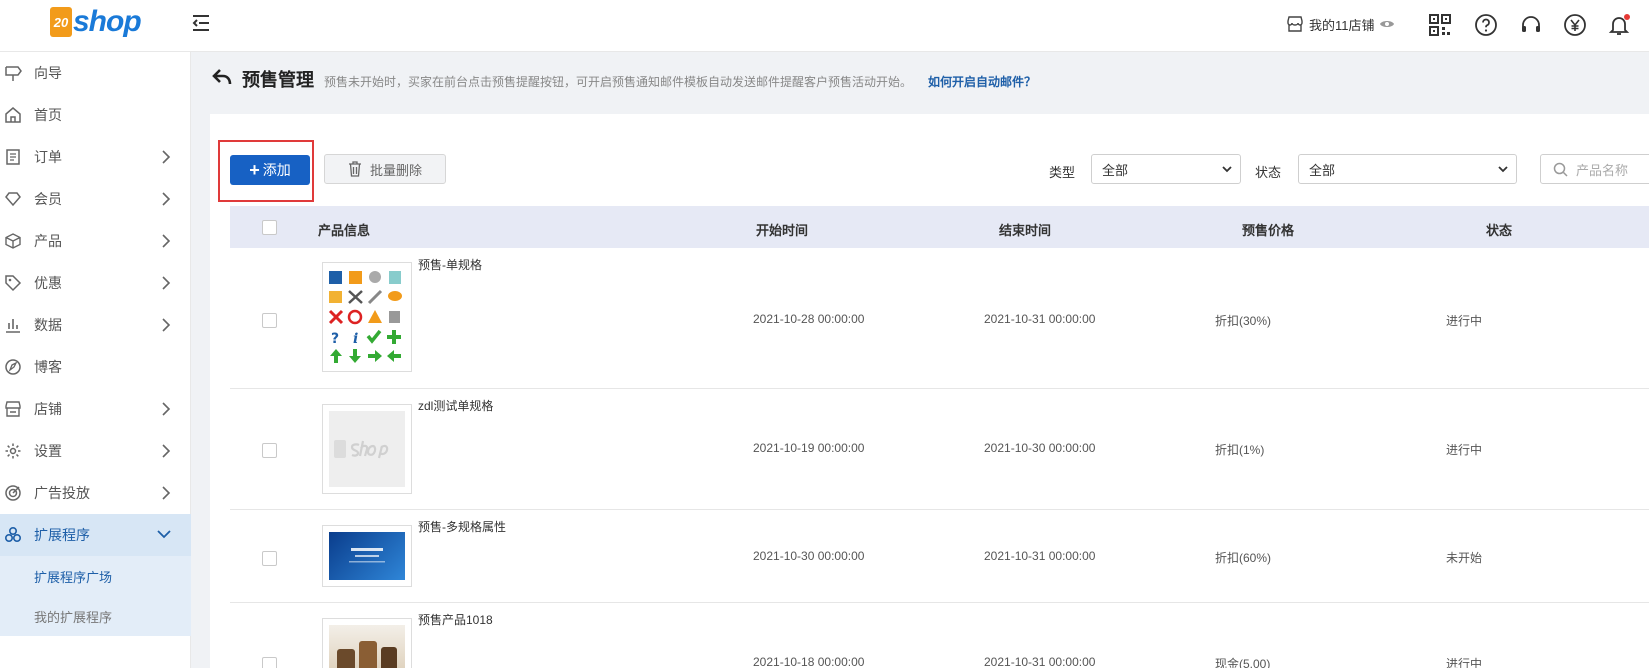 This screenshot has width=1649, height=668. Describe the element at coordinates (48, 367) in the screenshot. I see `sidebar-item-label: 博客` at that location.